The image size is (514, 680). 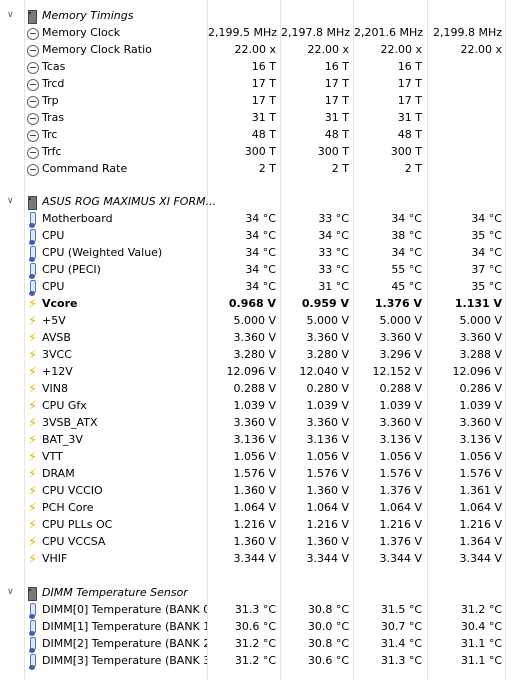 What do you see at coordinates (257, 423) in the screenshot?
I see `sensor-row: ⚡ 3VSB_ATX 3.360 V 3.360 V 3.360 V 3.360 V` at bounding box center [257, 423].